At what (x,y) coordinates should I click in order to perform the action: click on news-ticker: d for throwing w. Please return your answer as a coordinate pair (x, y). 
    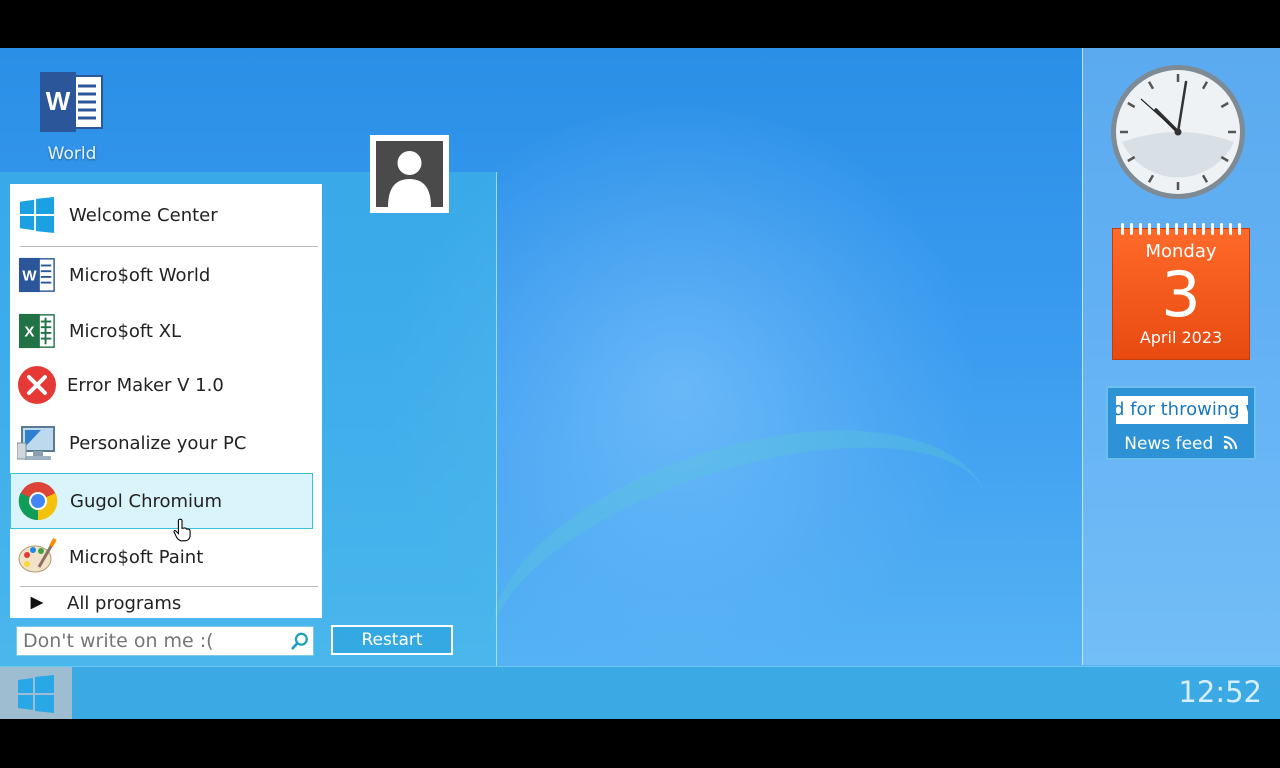
    Looking at the image, I should click on (1182, 410).